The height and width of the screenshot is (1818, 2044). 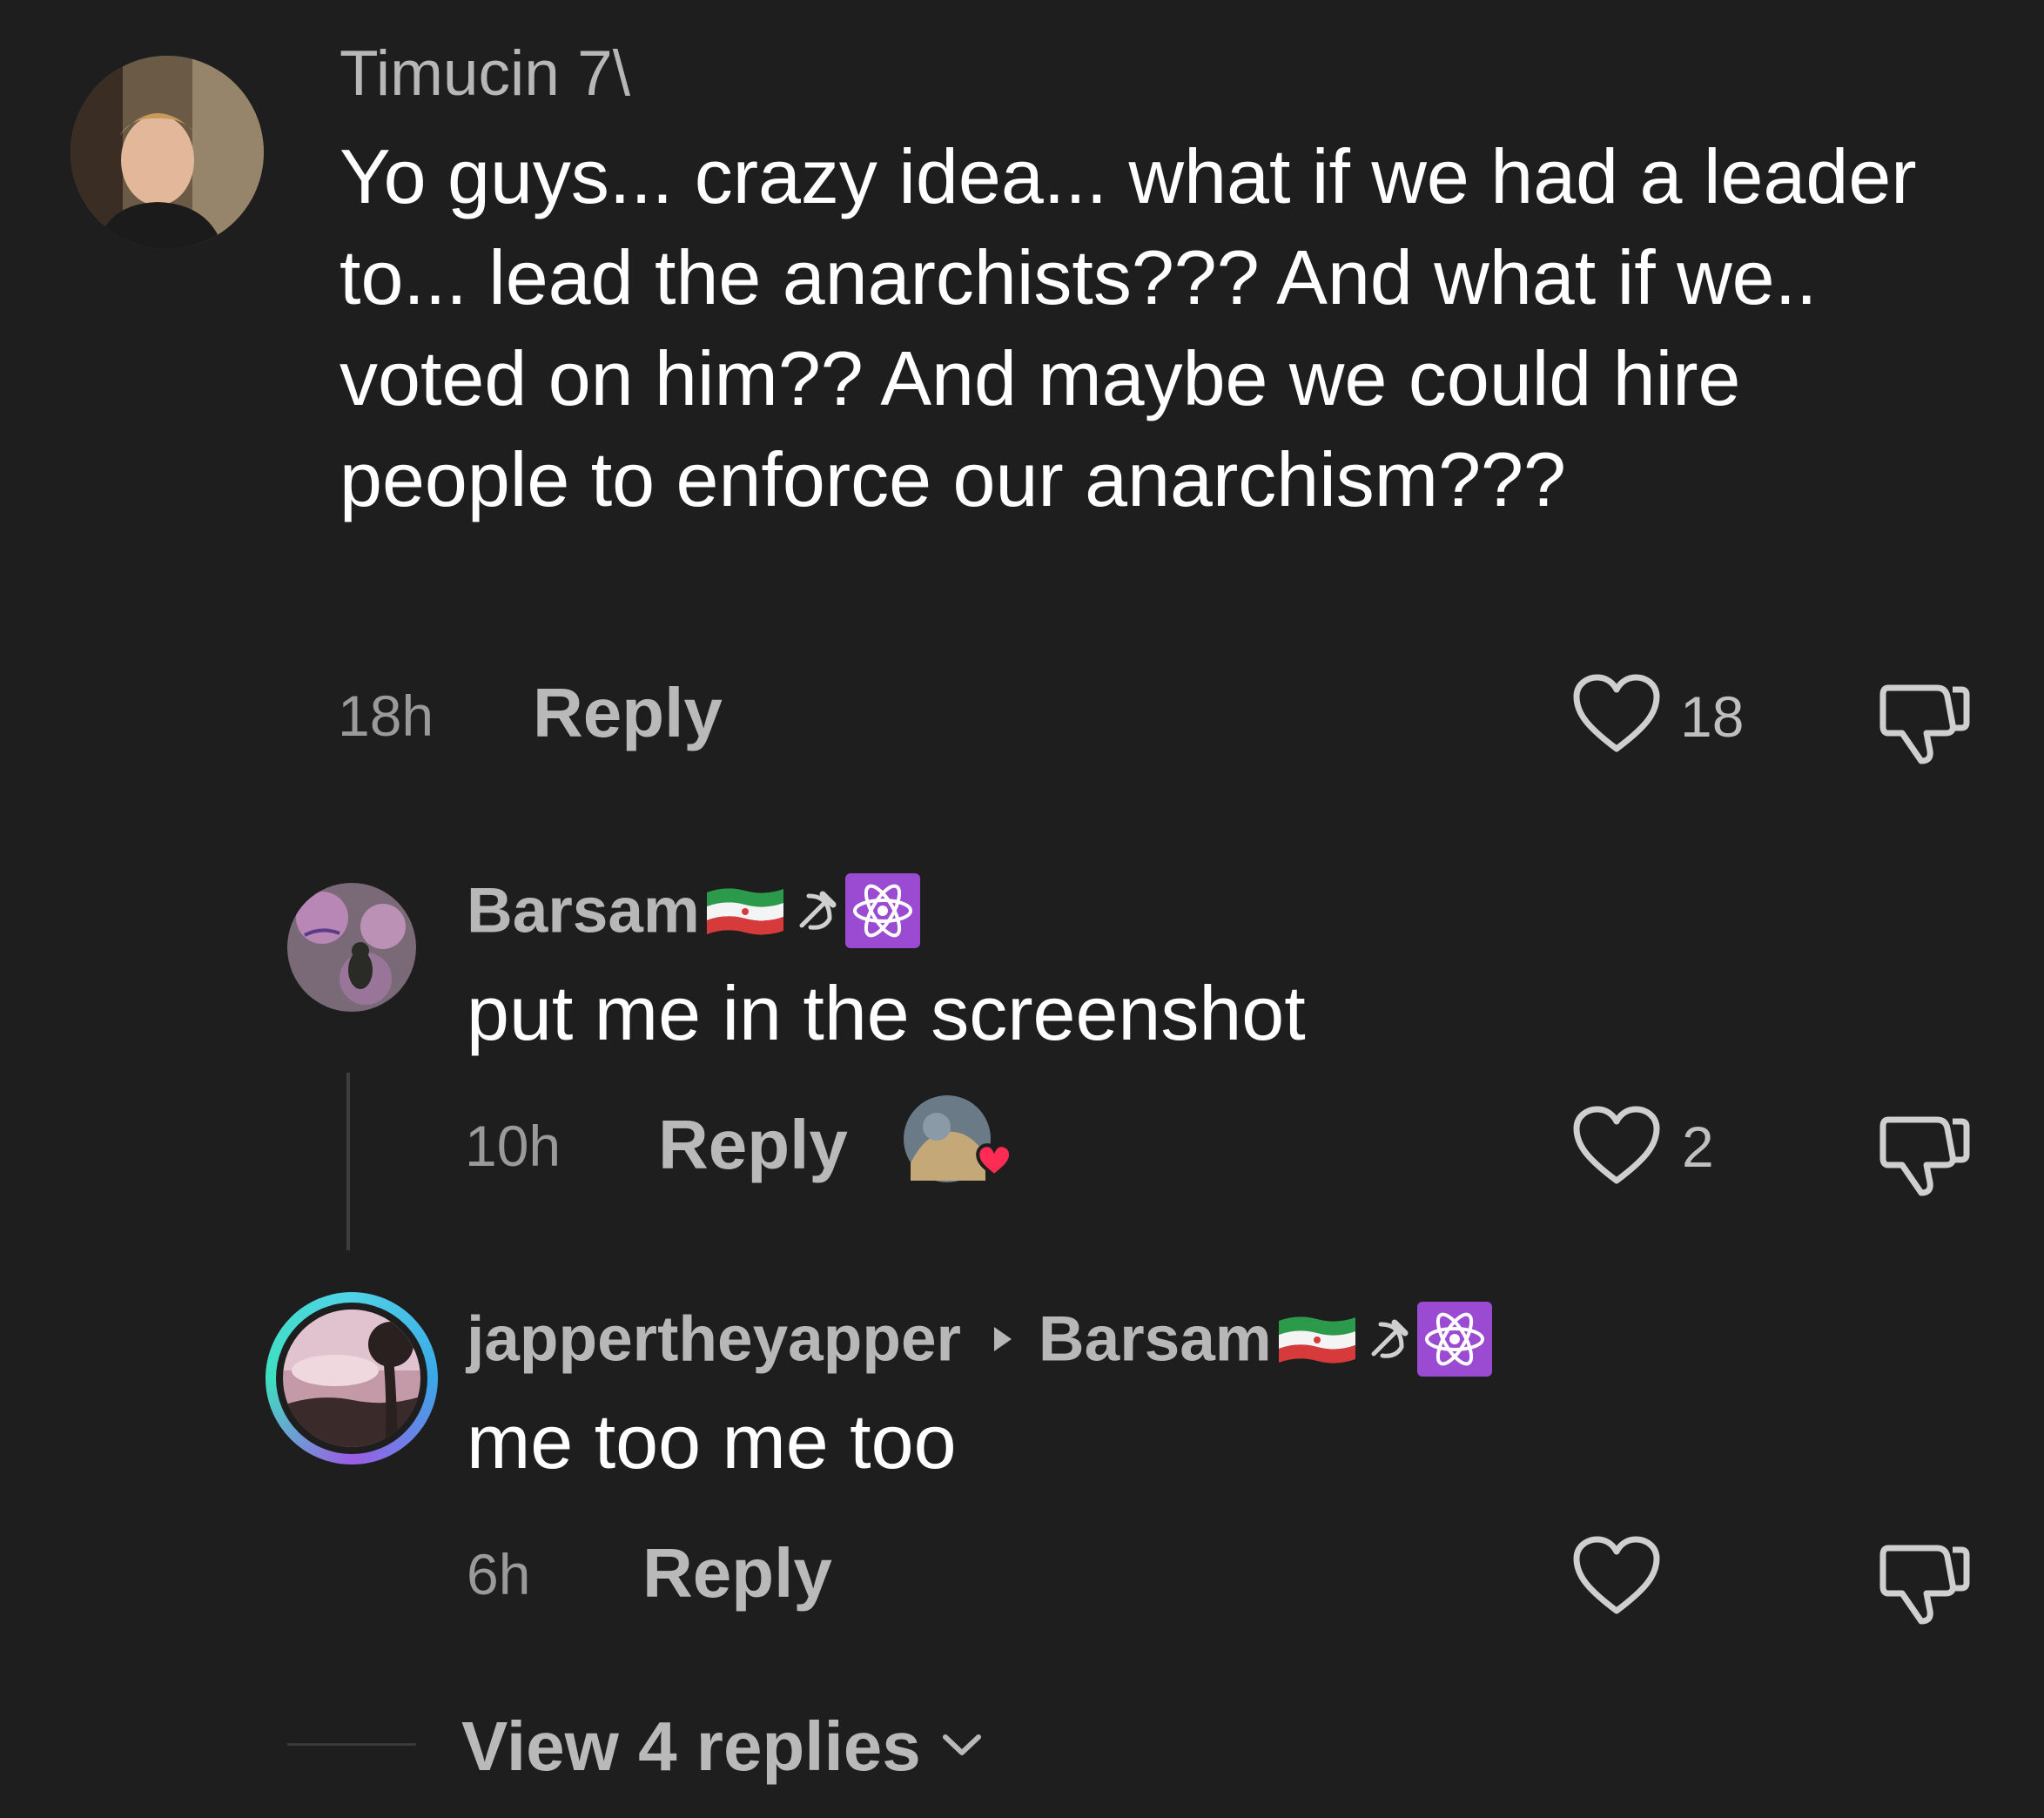 What do you see at coordinates (1698, 1146) in the screenshot?
I see `like-count: 2` at bounding box center [1698, 1146].